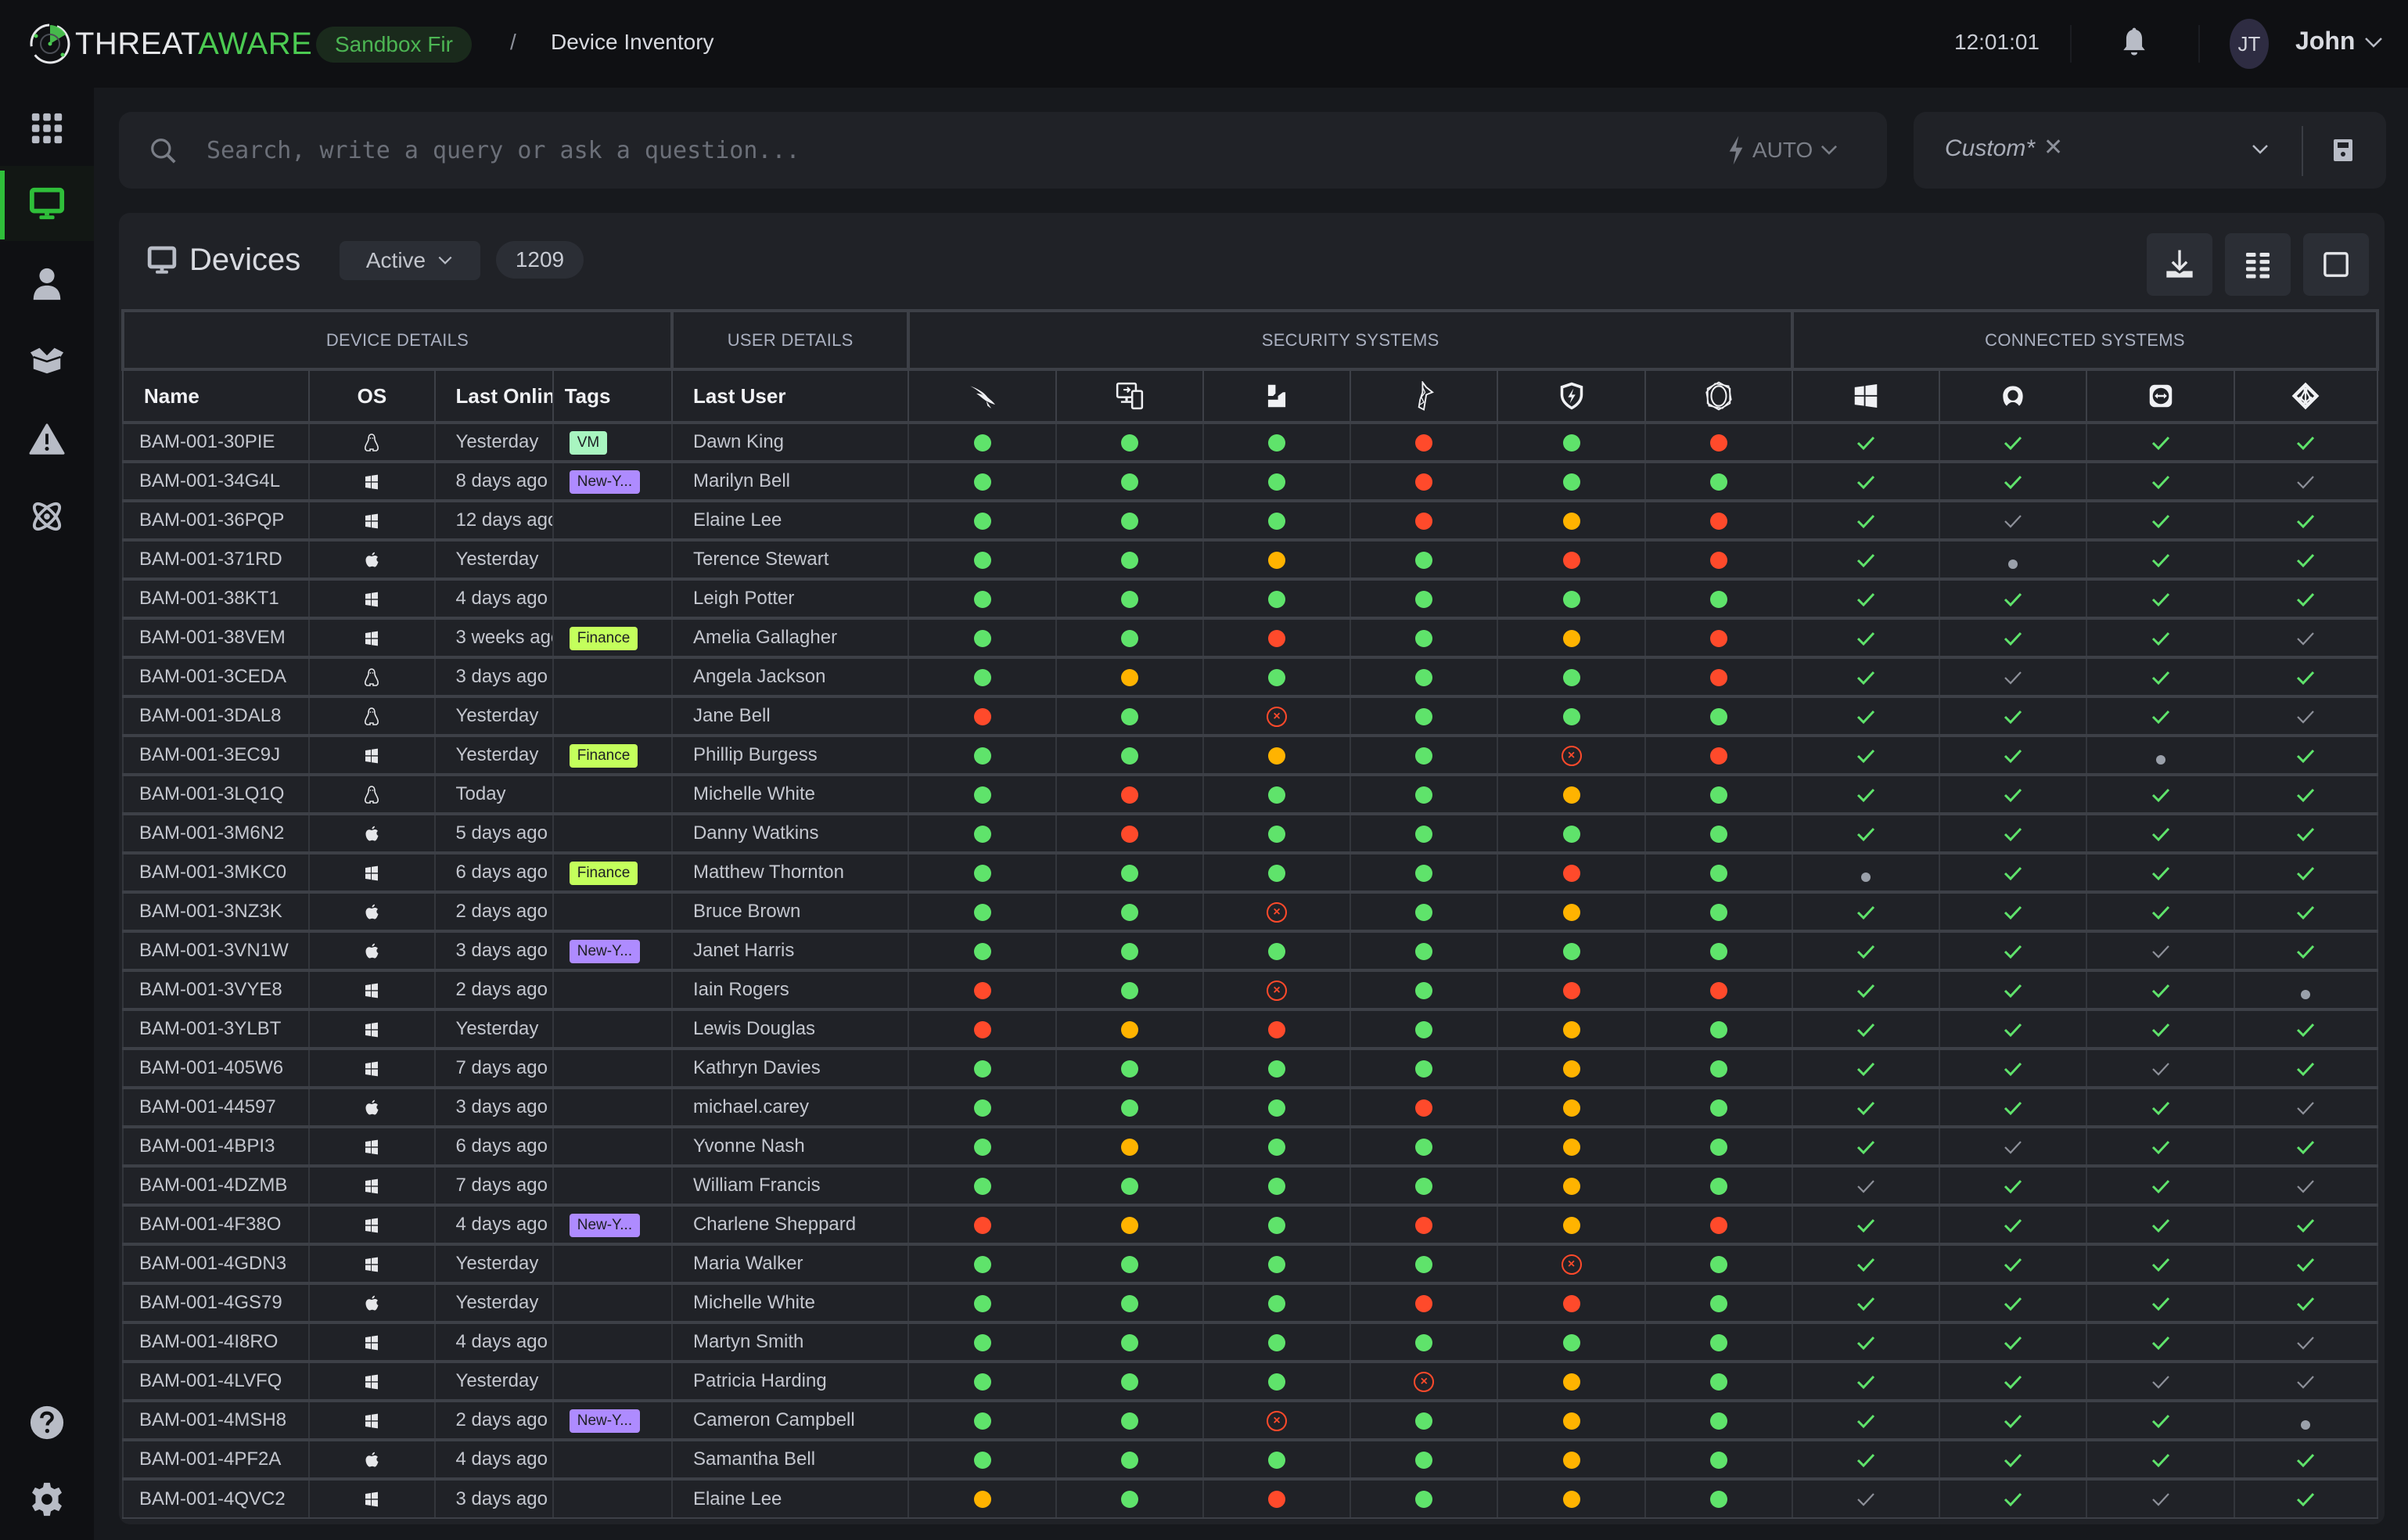  Describe the element at coordinates (790, 1185) in the screenshot. I see `last-user: William Francis` at that location.